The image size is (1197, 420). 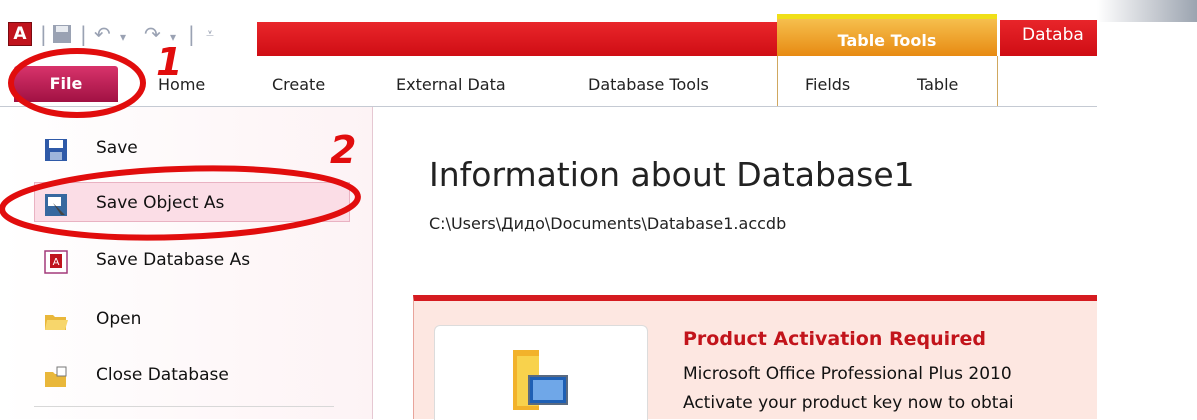 I want to click on window-title: Databa, so click(x=1053, y=35).